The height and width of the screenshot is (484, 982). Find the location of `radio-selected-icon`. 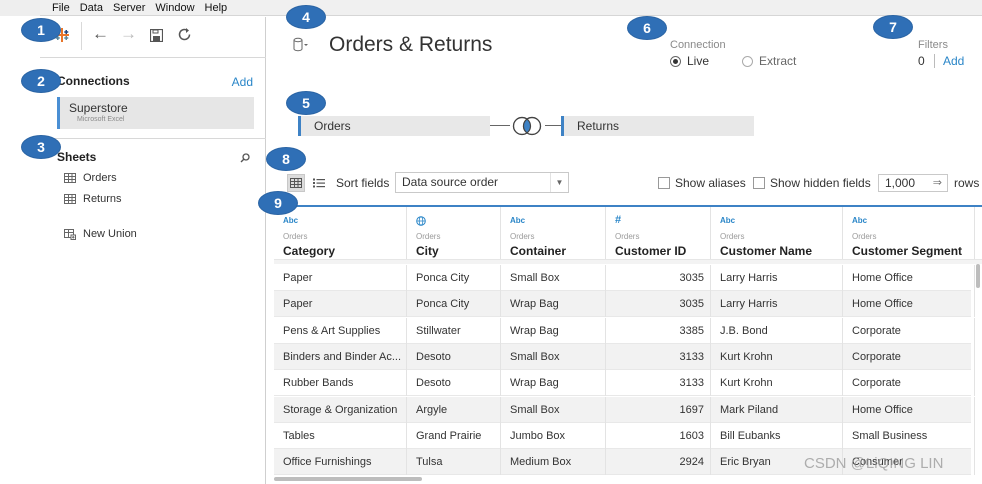

radio-selected-icon is located at coordinates (675, 61).